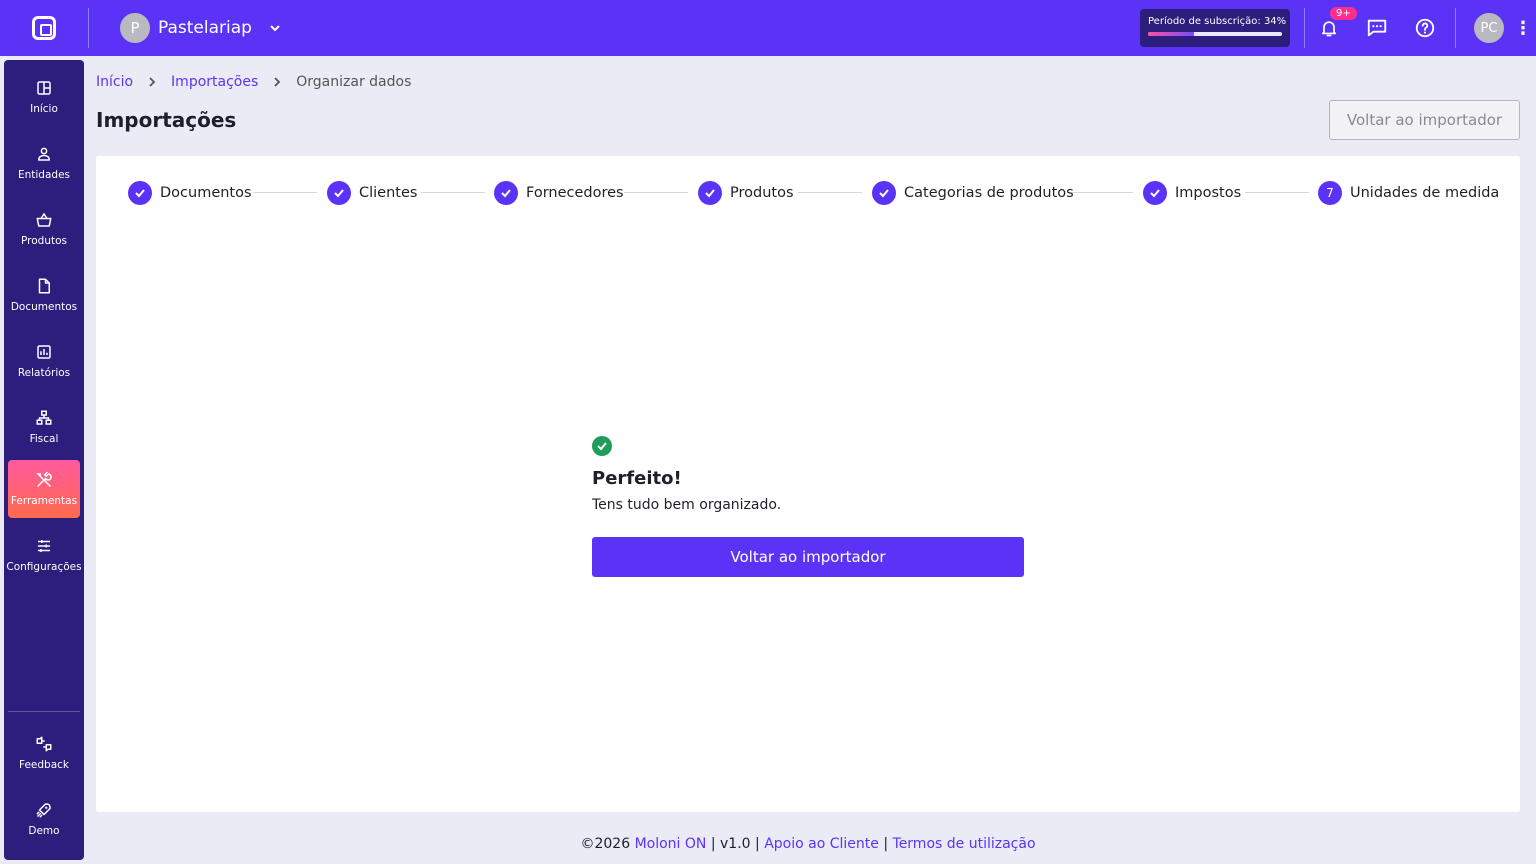 This screenshot has height=864, width=1536. What do you see at coordinates (135, 28) in the screenshot?
I see `company-avatar: P` at bounding box center [135, 28].